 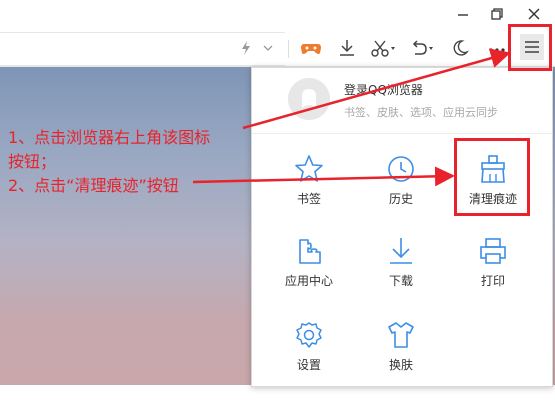 I want to click on menu-item-label: 下载, so click(x=400, y=281).